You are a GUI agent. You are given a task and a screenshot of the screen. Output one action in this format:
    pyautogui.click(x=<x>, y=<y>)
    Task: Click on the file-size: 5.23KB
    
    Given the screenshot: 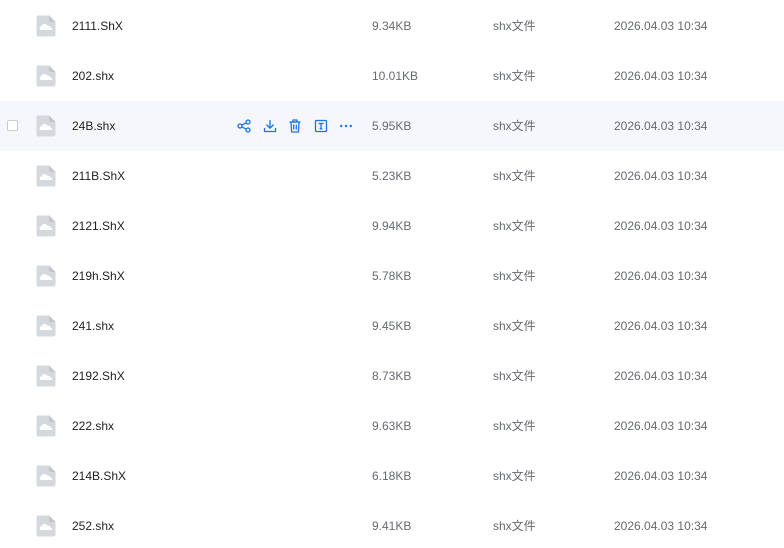 What is the action you would take?
    pyautogui.click(x=392, y=176)
    